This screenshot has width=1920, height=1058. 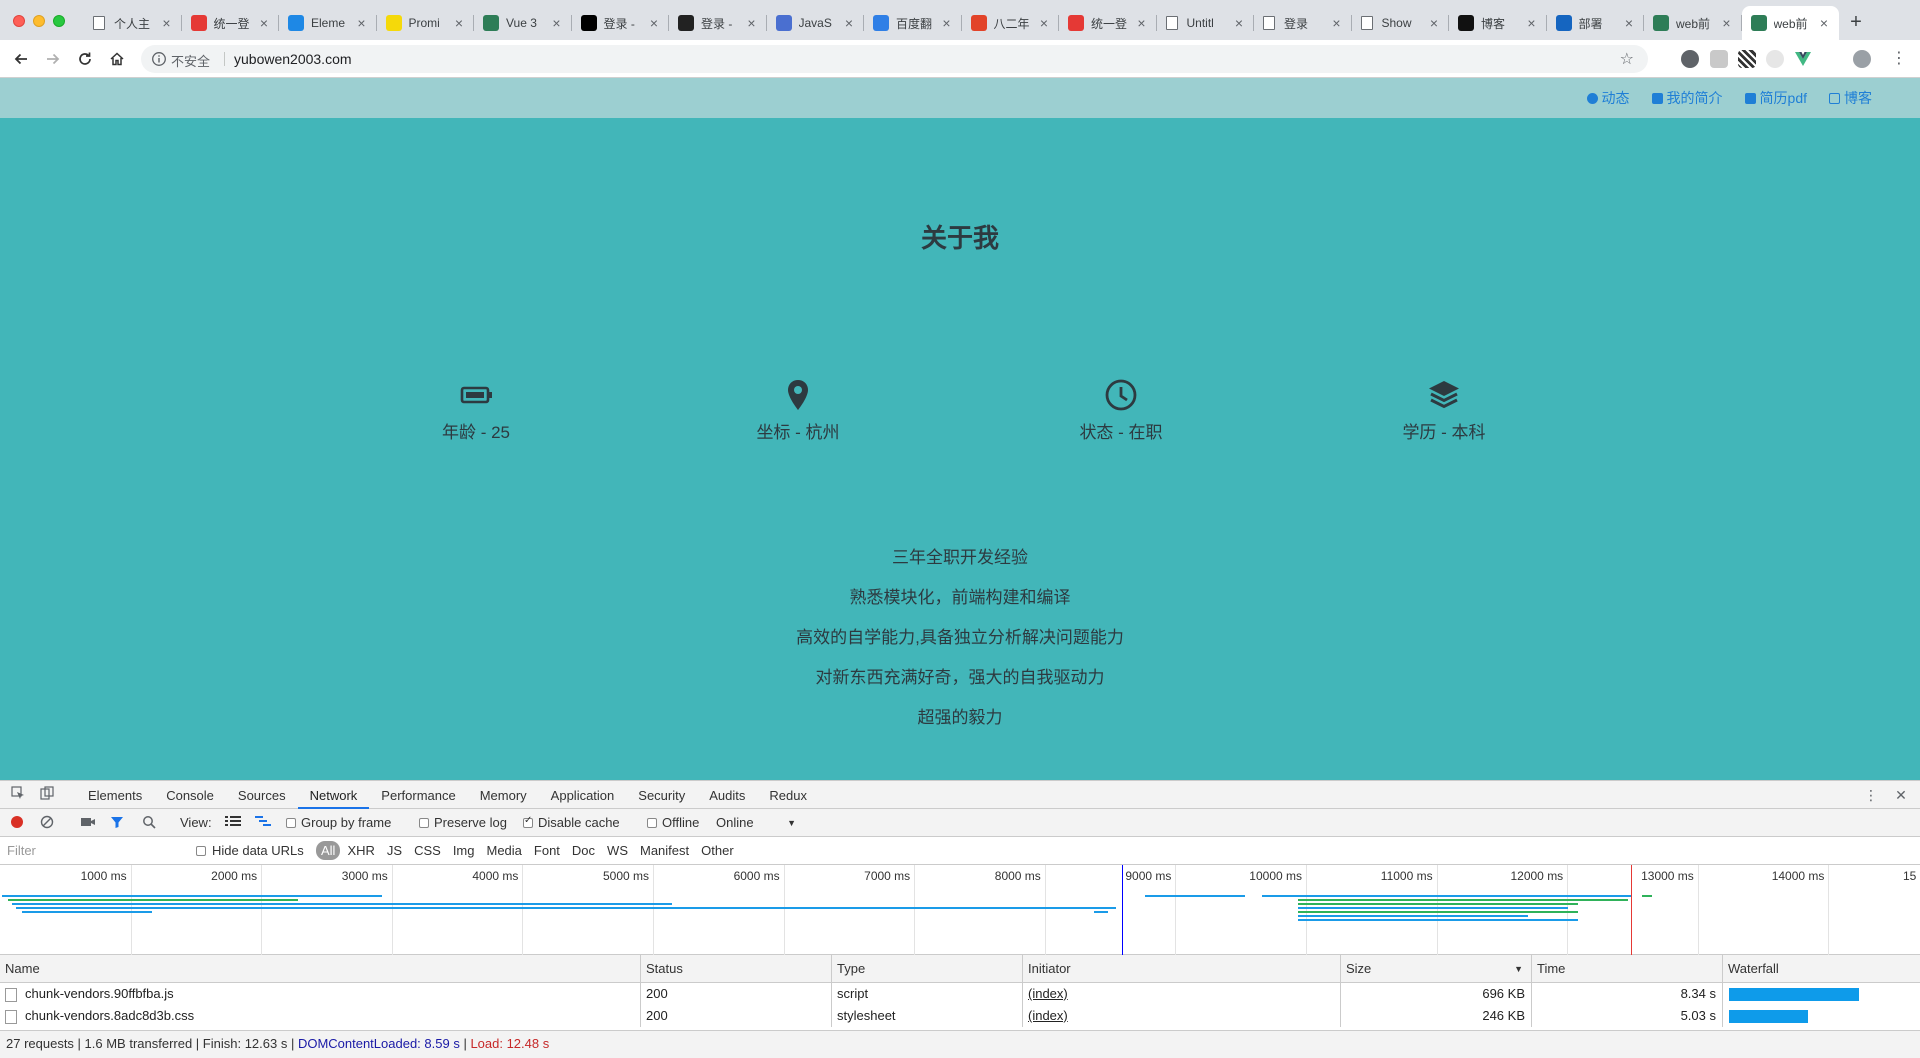 What do you see at coordinates (1608, 98) in the screenshot?
I see `site-nav-link: 动态` at bounding box center [1608, 98].